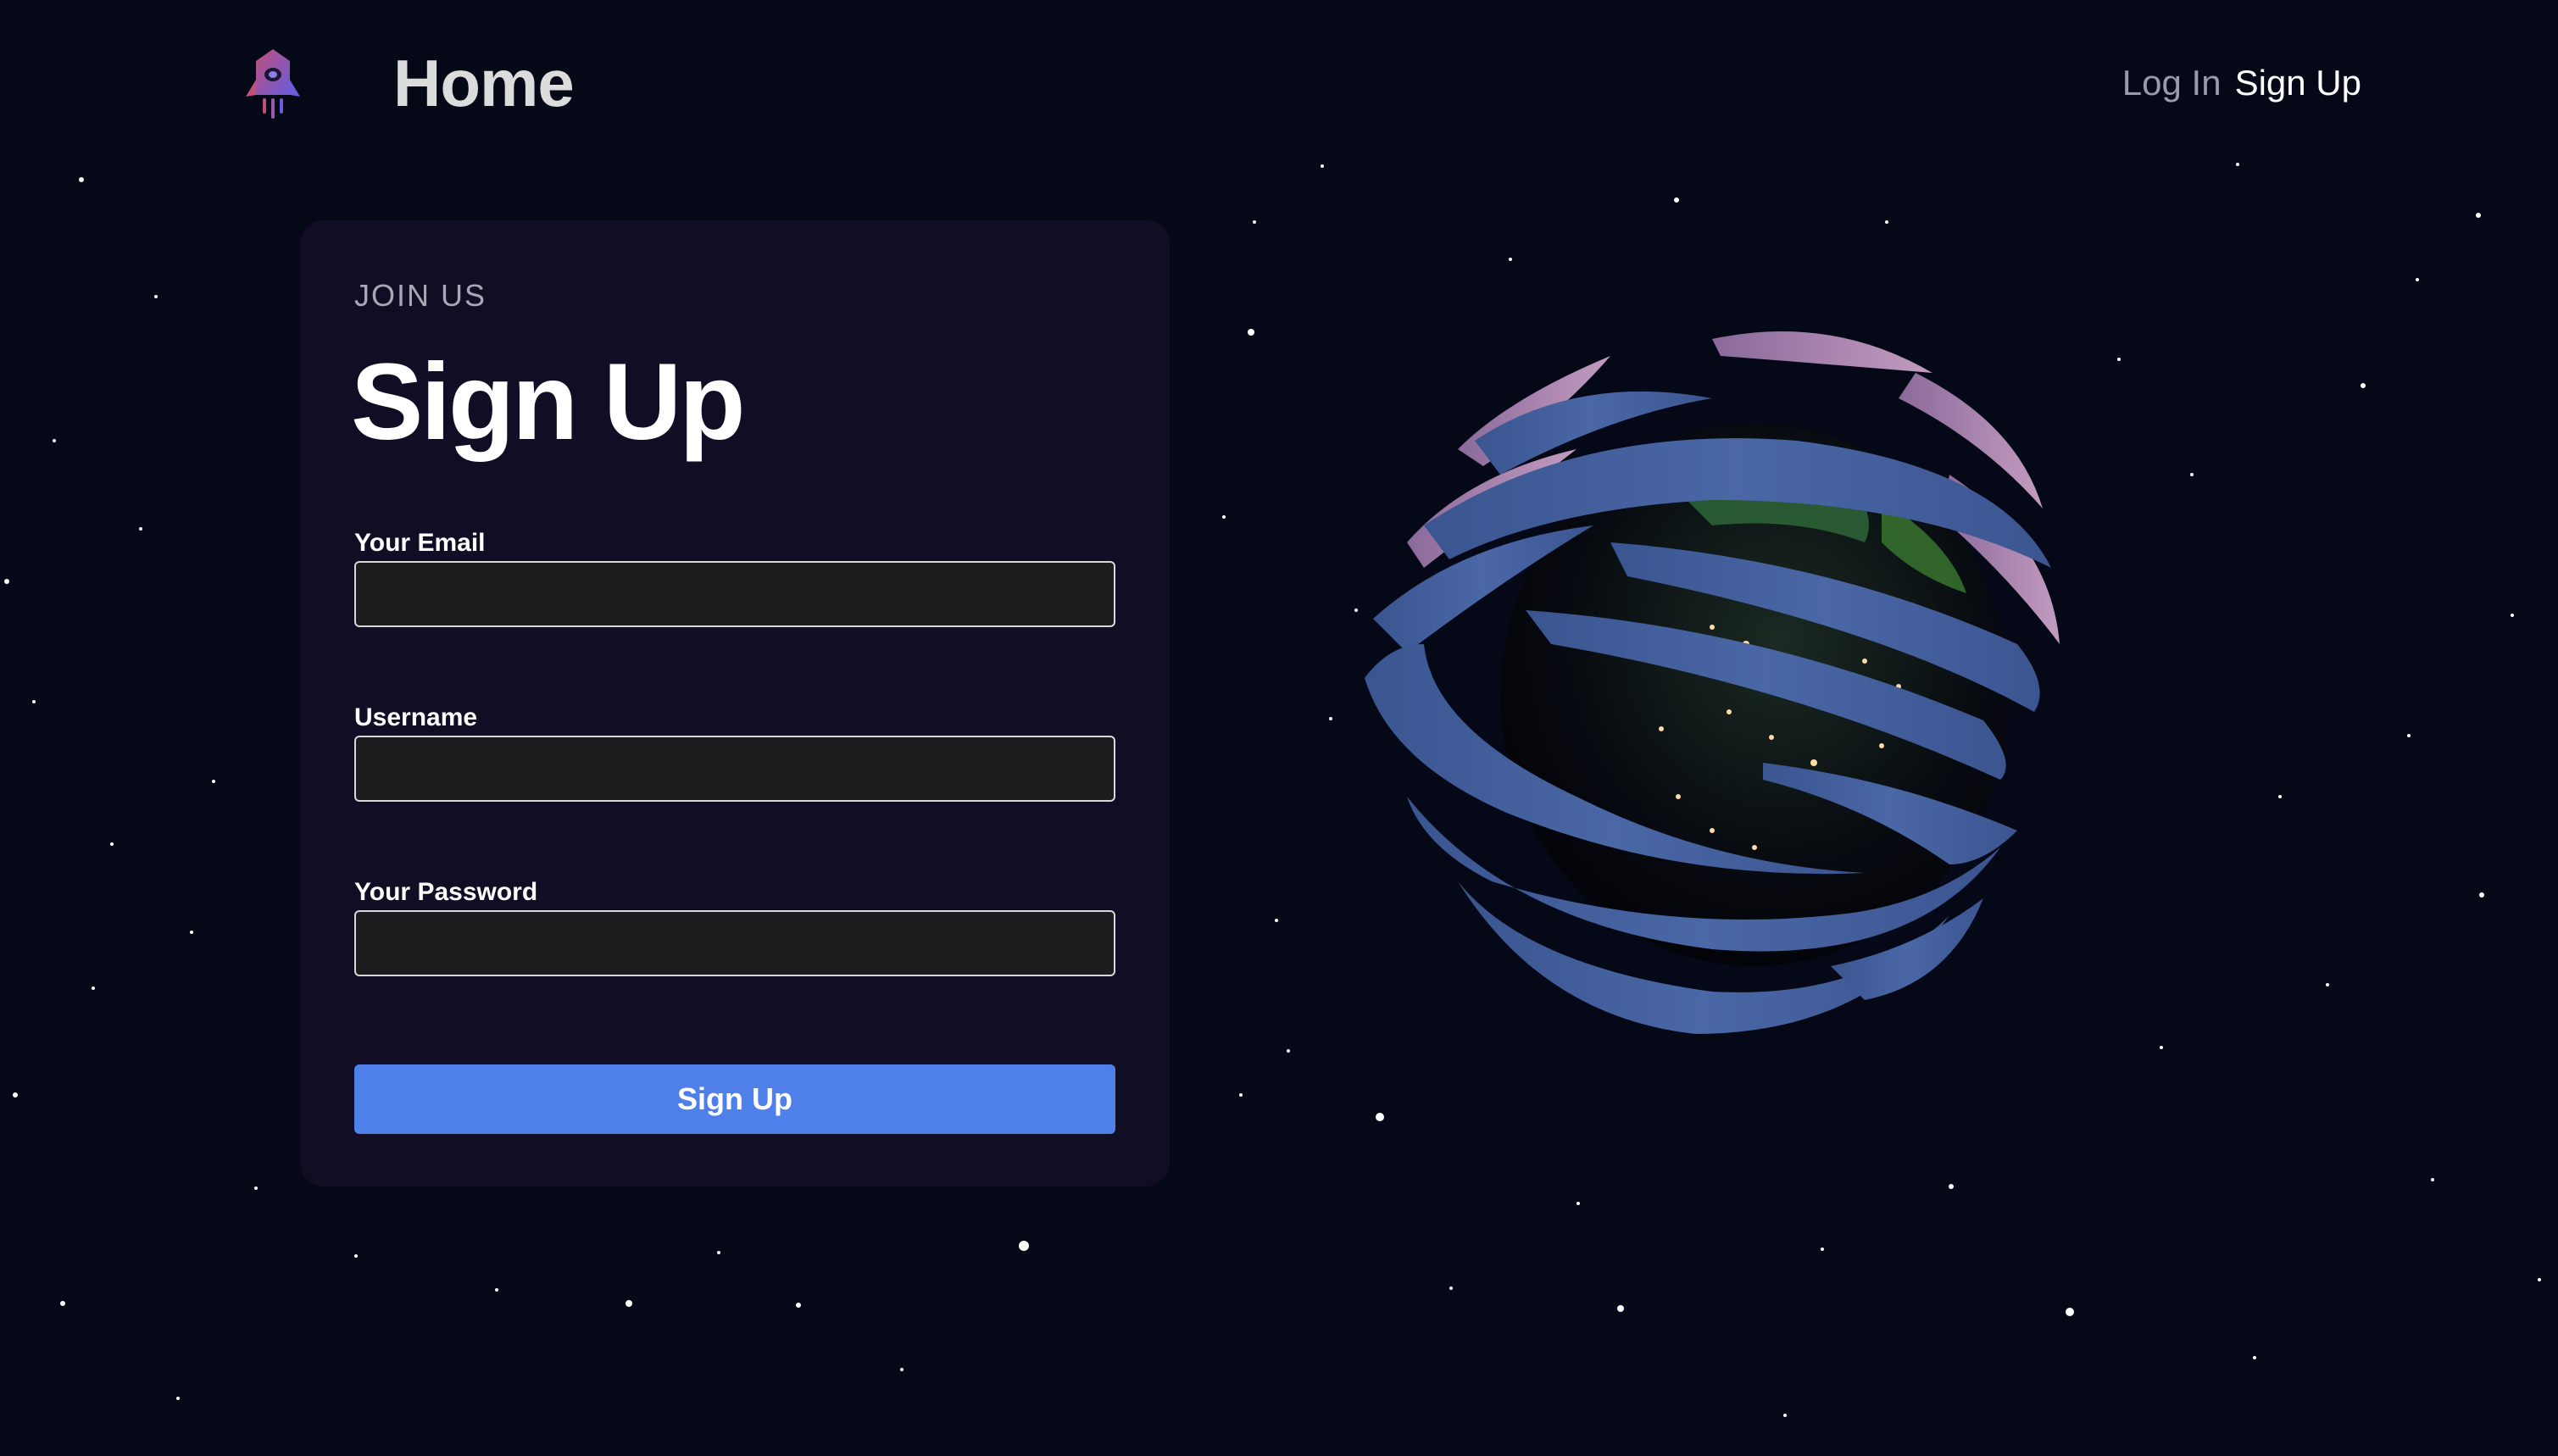 This screenshot has height=1456, width=2558. What do you see at coordinates (735, 769) in the screenshot?
I see `username-field` at bounding box center [735, 769].